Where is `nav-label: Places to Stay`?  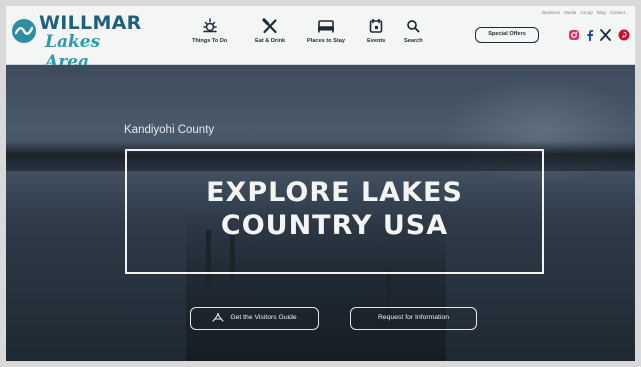
nav-label: Places to Stay is located at coordinates (326, 41).